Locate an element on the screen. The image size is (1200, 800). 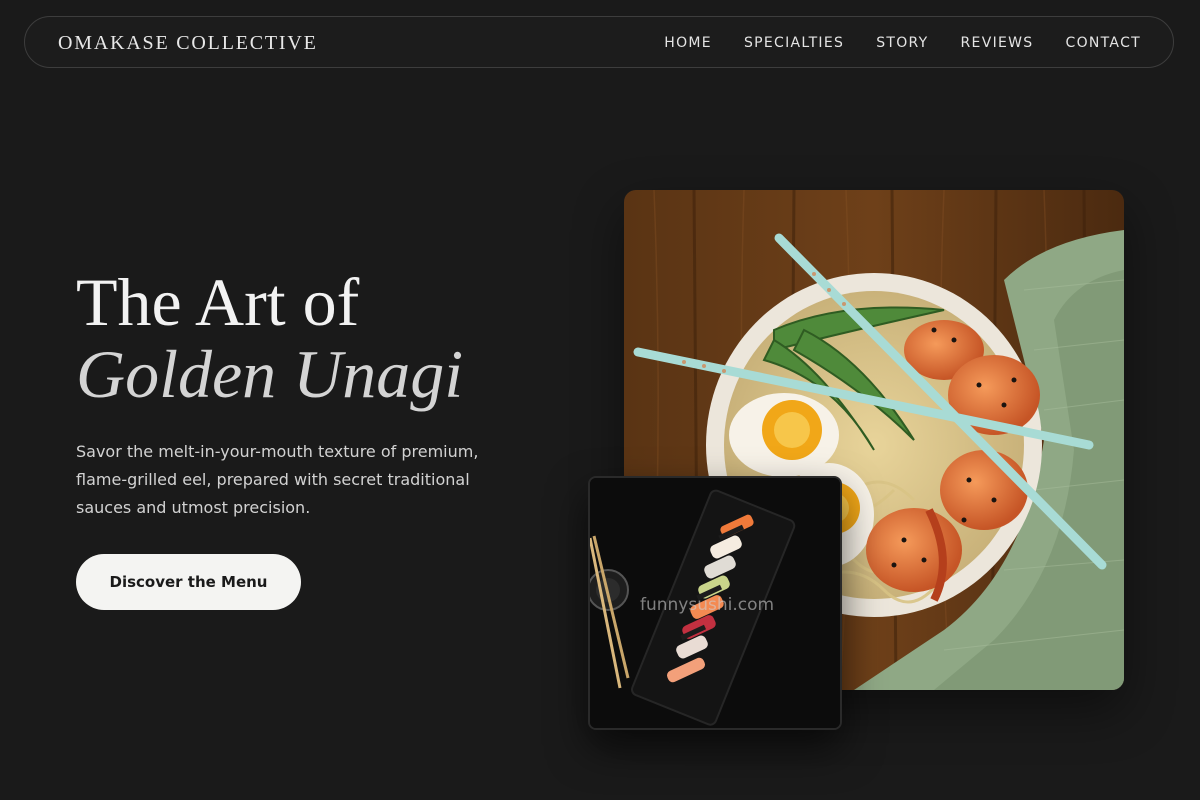
sushi-platter-image: funnysushi.com is located at coordinates (715, 603).